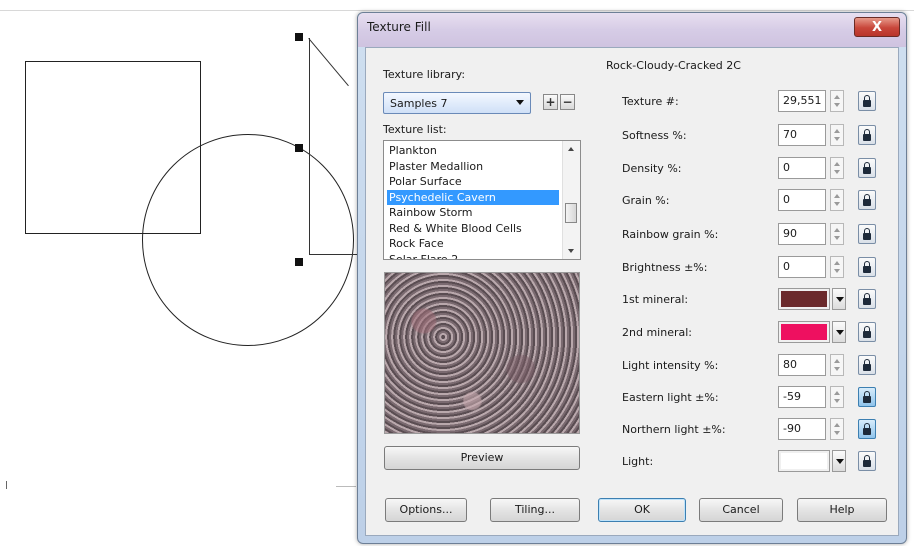  I want to click on color-swatch, so click(804, 299).